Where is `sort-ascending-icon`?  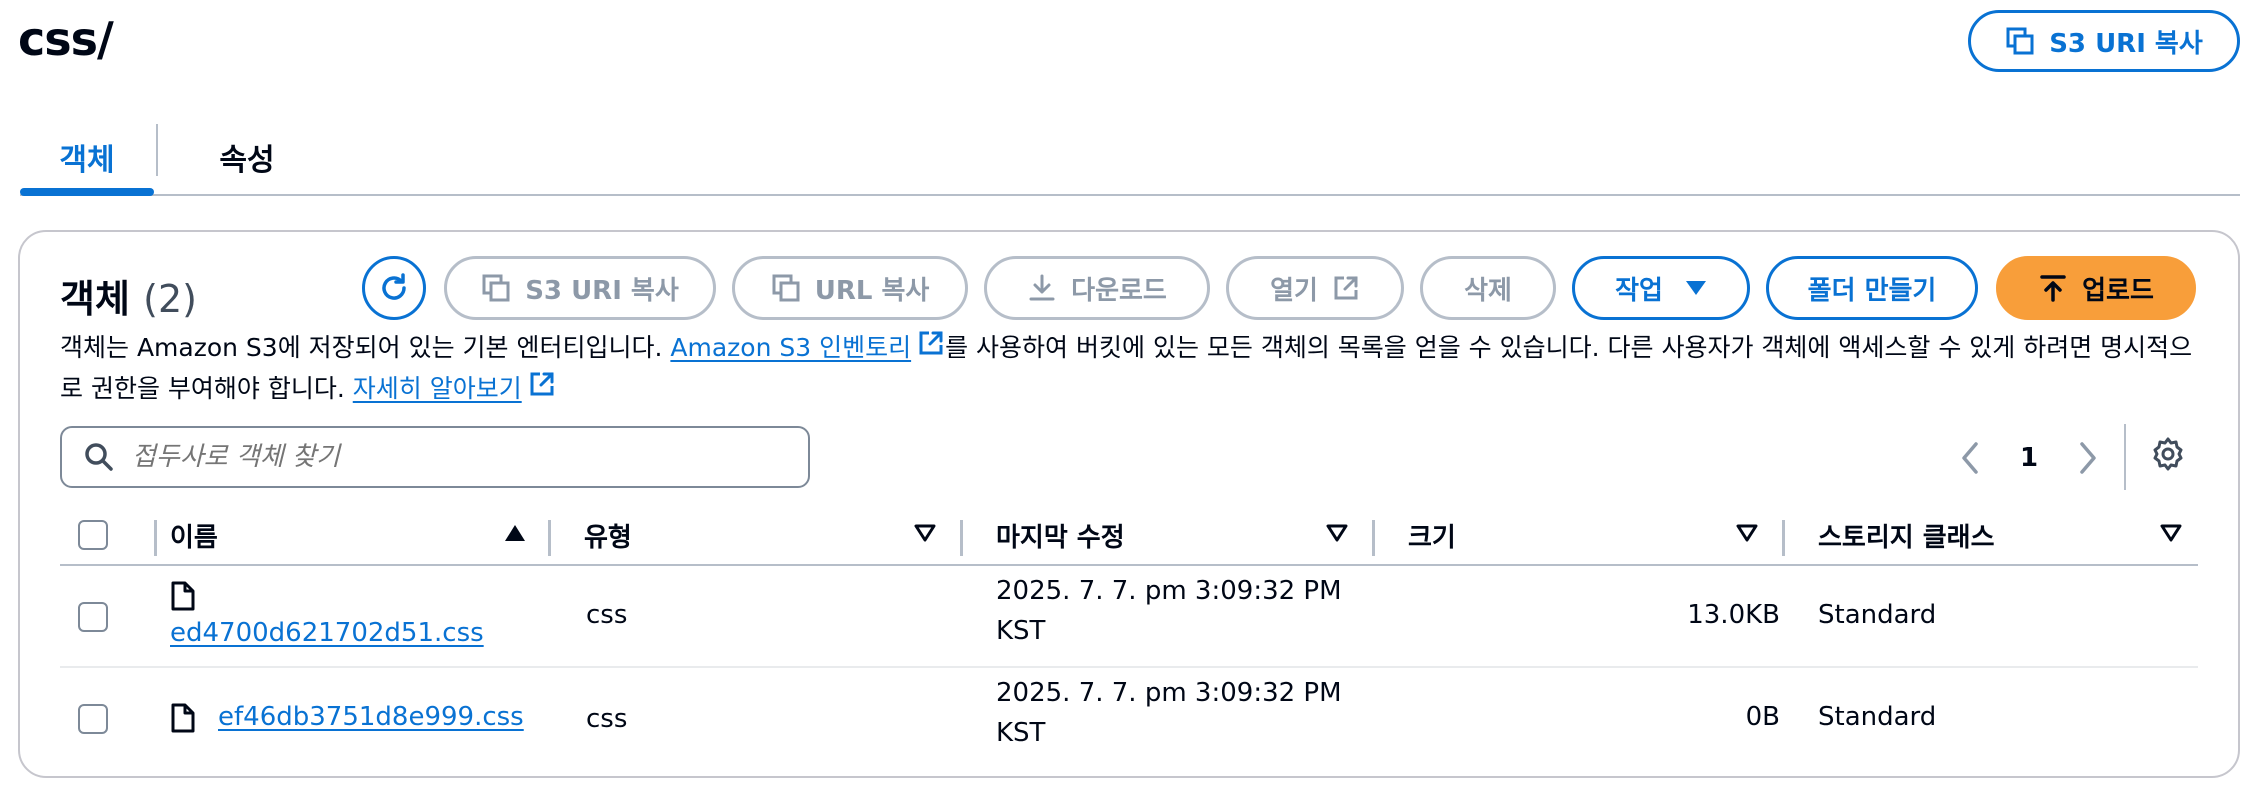
sort-ascending-icon is located at coordinates (515, 535).